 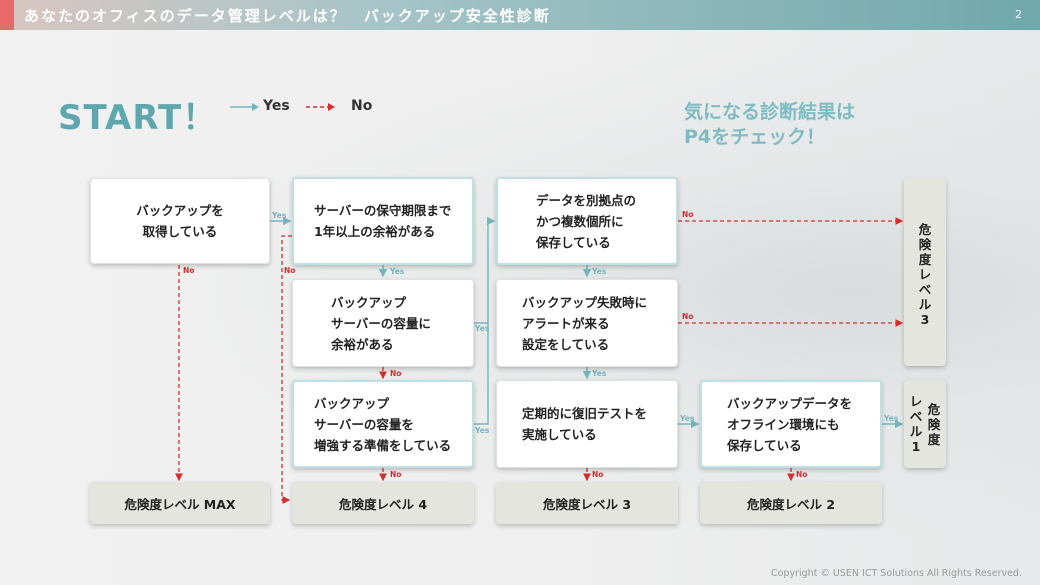 What do you see at coordinates (585, 302) in the screenshot?
I see `question-text-line: バックアップ失敗時に` at bounding box center [585, 302].